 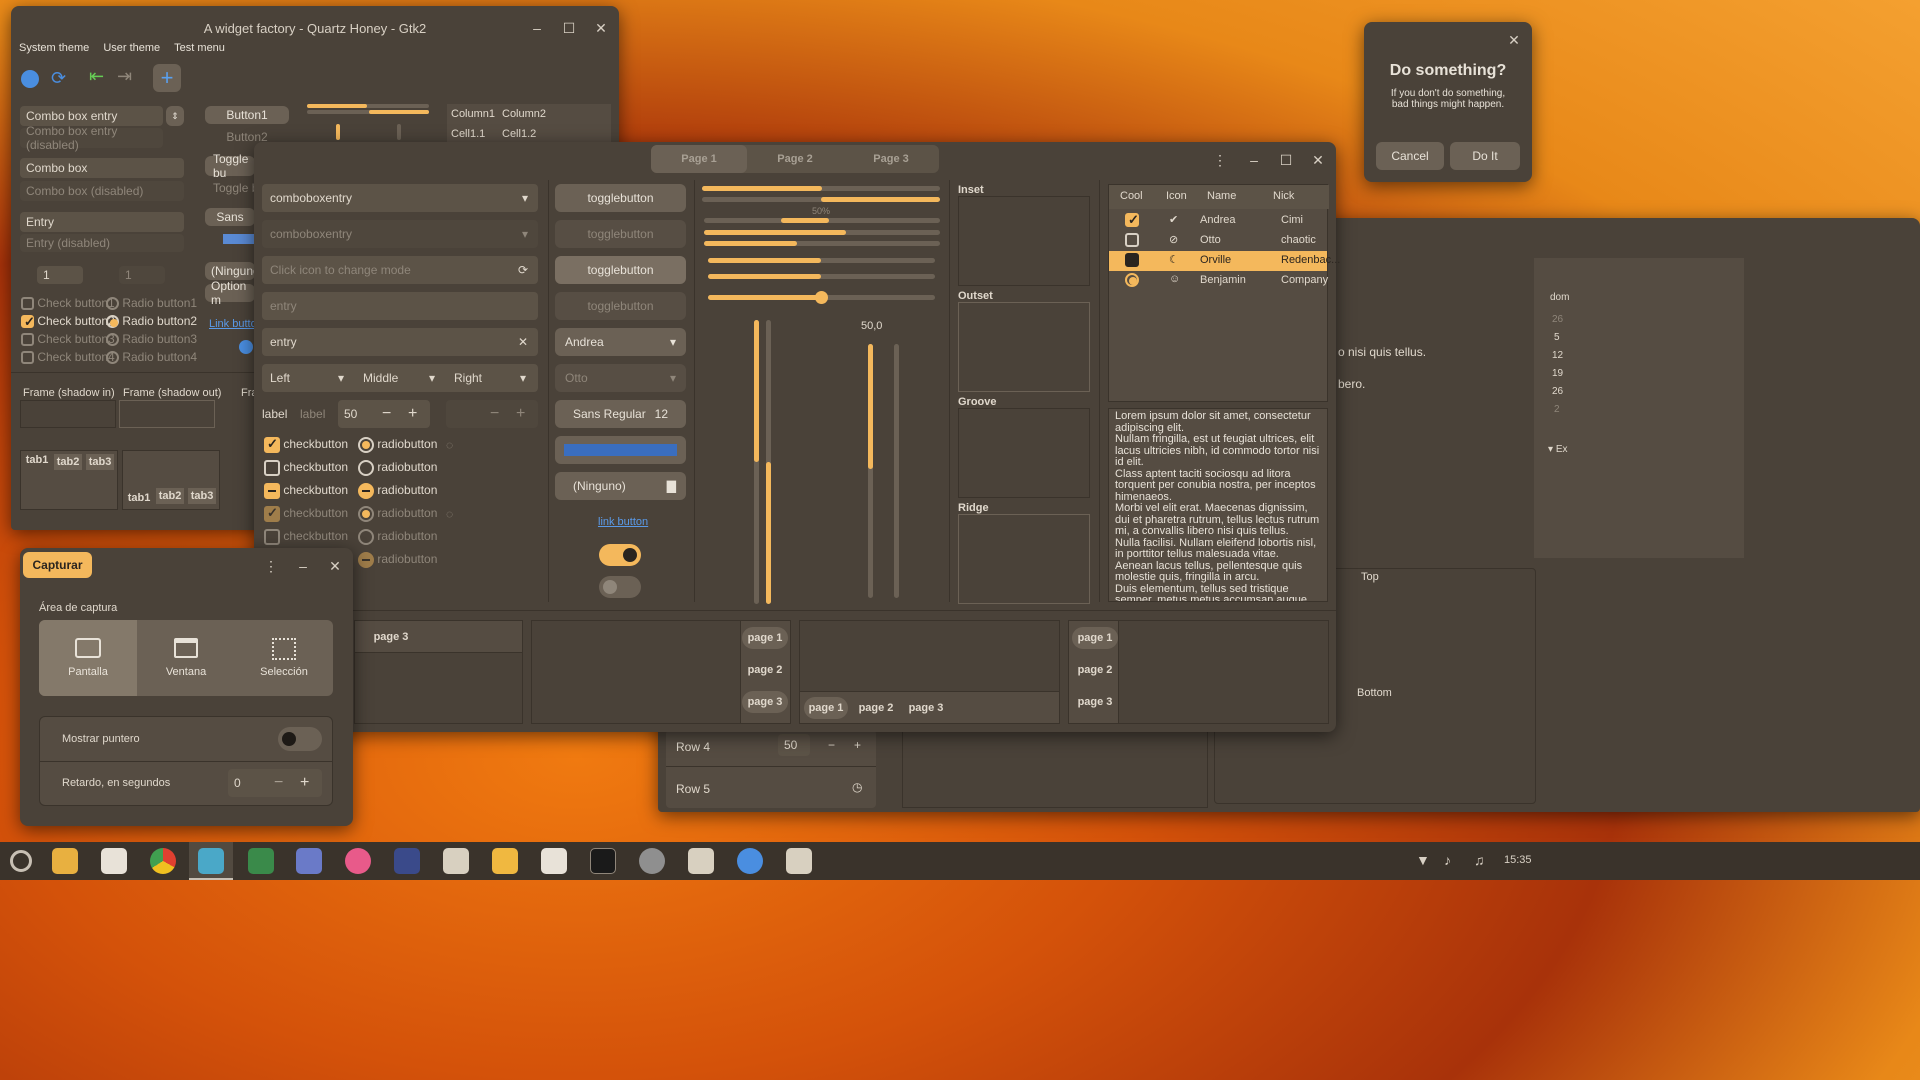 What do you see at coordinates (88, 658) in the screenshot?
I see `mode-screen: Pantalla` at bounding box center [88, 658].